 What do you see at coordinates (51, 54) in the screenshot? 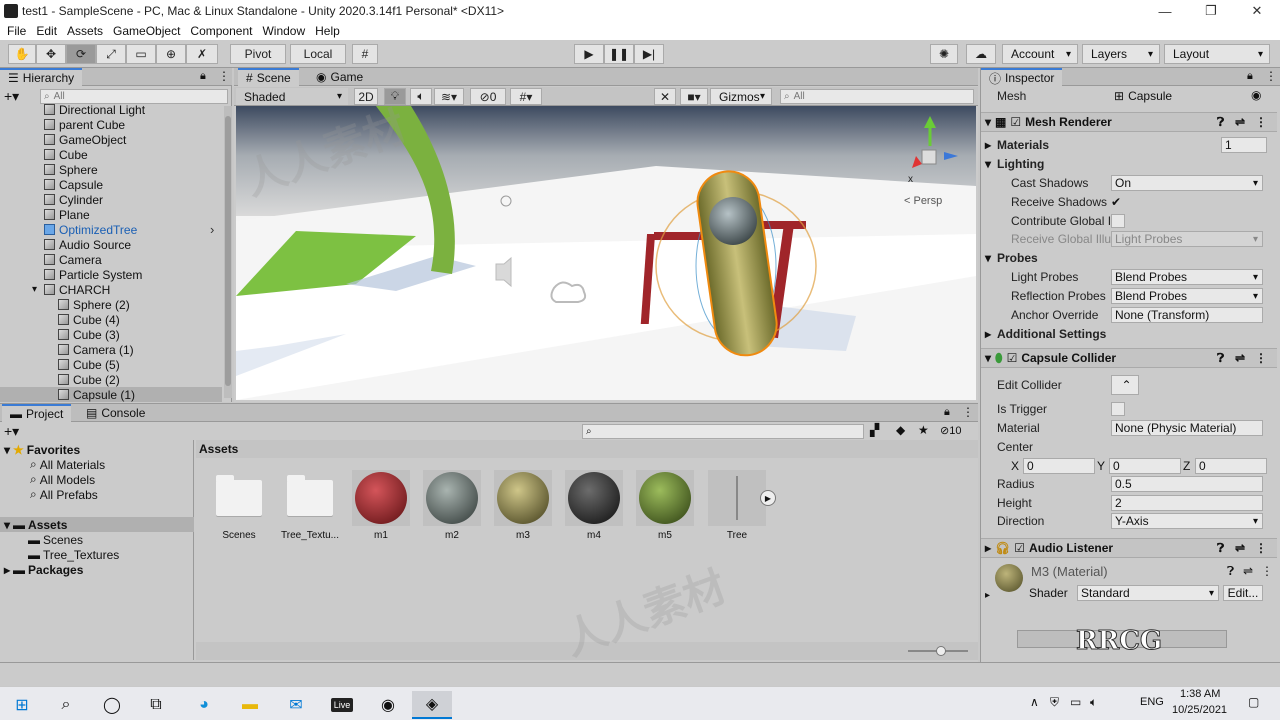
I see `move-tool-button: ✥` at bounding box center [51, 54].